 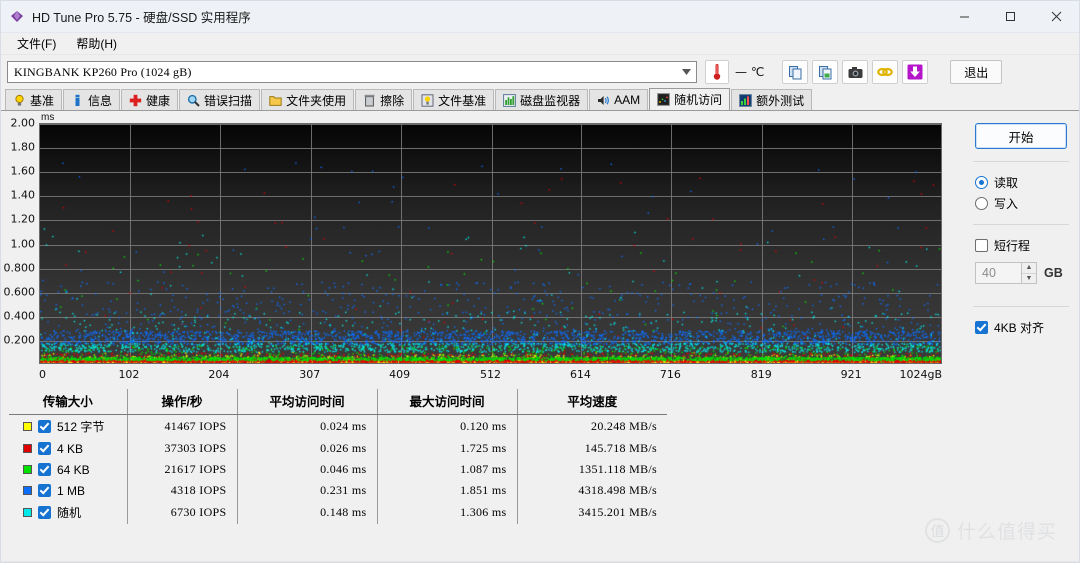 I want to click on y-axis-tick: 0.400, so click(x=19, y=316).